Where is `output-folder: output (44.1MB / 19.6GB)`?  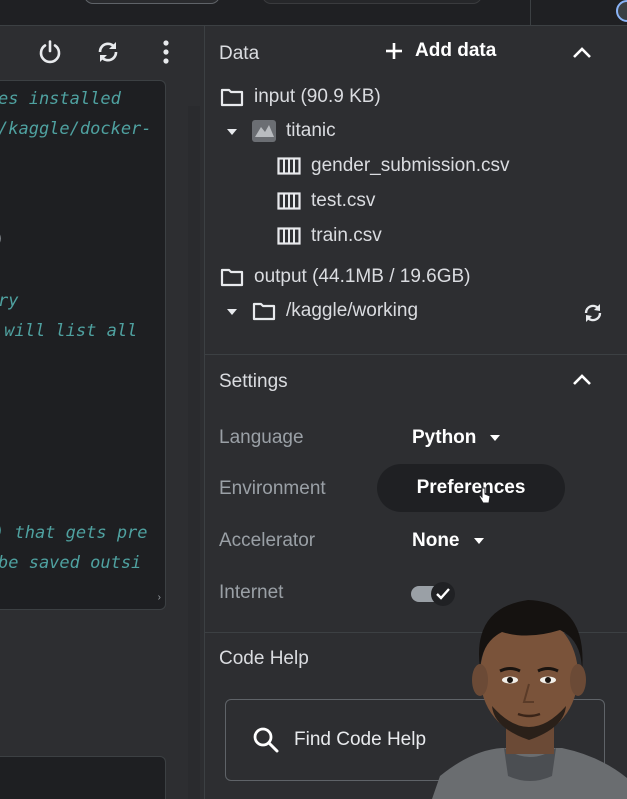
output-folder: output (44.1MB / 19.6GB) is located at coordinates (345, 277).